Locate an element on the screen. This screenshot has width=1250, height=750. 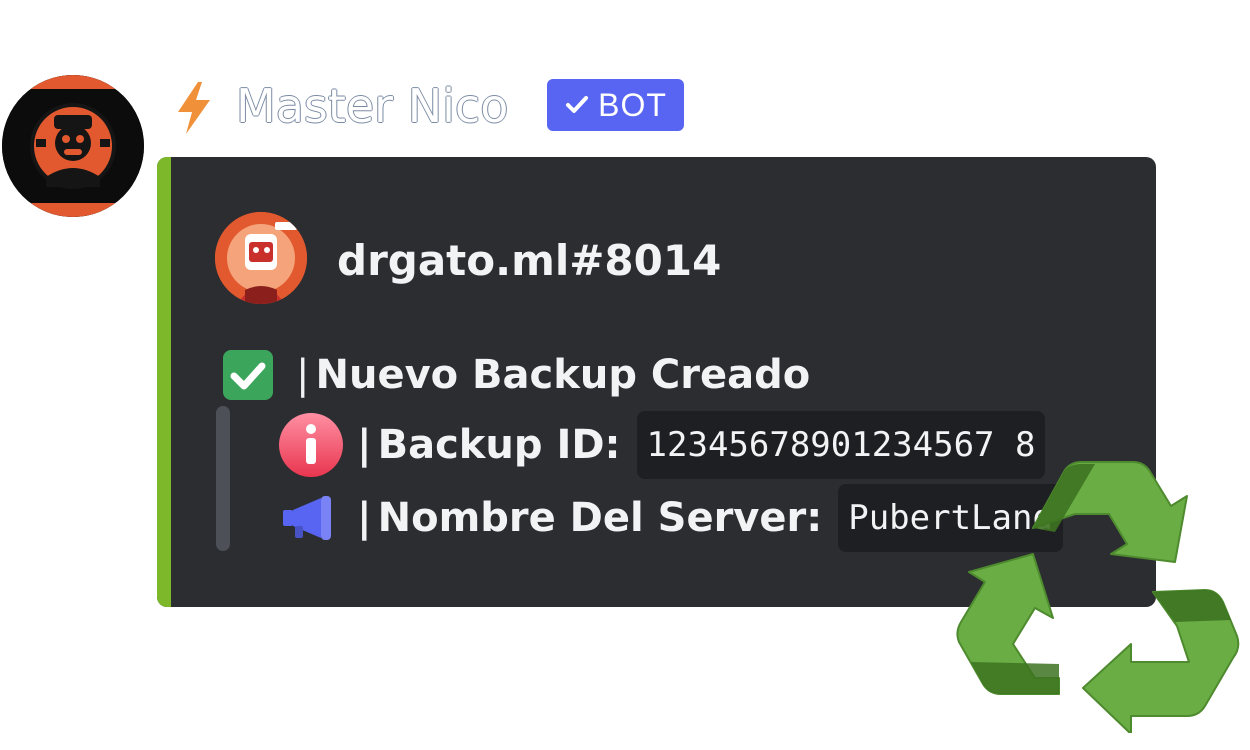
field-label: Nombre Del Server: is located at coordinates (600, 518).